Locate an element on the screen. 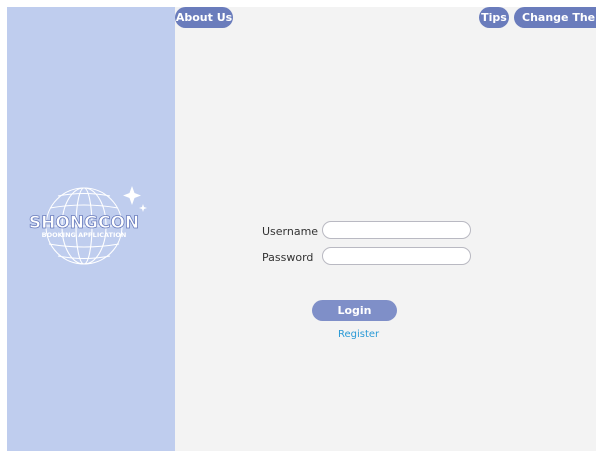 This screenshot has width=596, height=451. password-label: Password is located at coordinates (288, 257).